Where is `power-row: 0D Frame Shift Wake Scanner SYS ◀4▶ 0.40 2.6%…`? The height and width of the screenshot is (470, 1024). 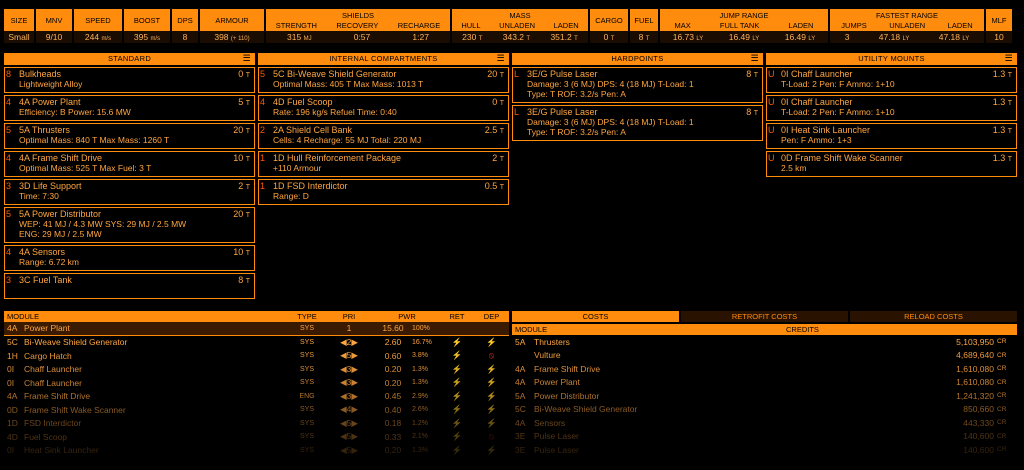 power-row: 0D Frame Shift Wake Scanner SYS ◀4▶ 0.40 2.6%… is located at coordinates (256, 410).